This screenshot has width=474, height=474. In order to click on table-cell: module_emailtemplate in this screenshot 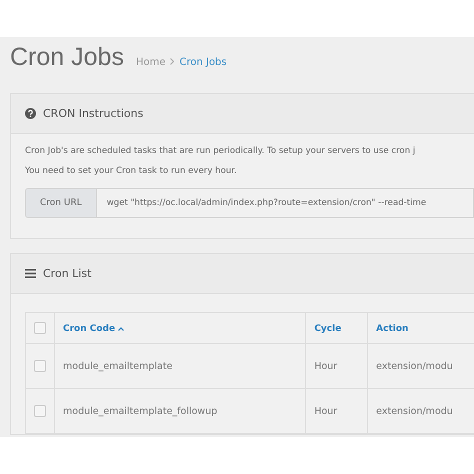, I will do `click(117, 366)`.